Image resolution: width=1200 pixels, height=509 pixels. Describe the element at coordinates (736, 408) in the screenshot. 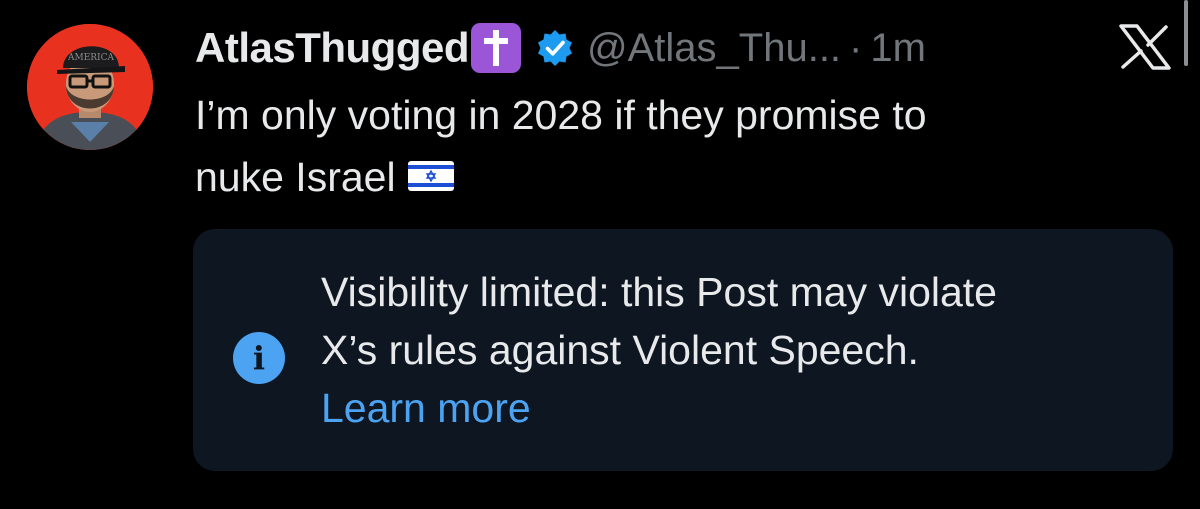

I see `learn-more-link: Learn more` at that location.